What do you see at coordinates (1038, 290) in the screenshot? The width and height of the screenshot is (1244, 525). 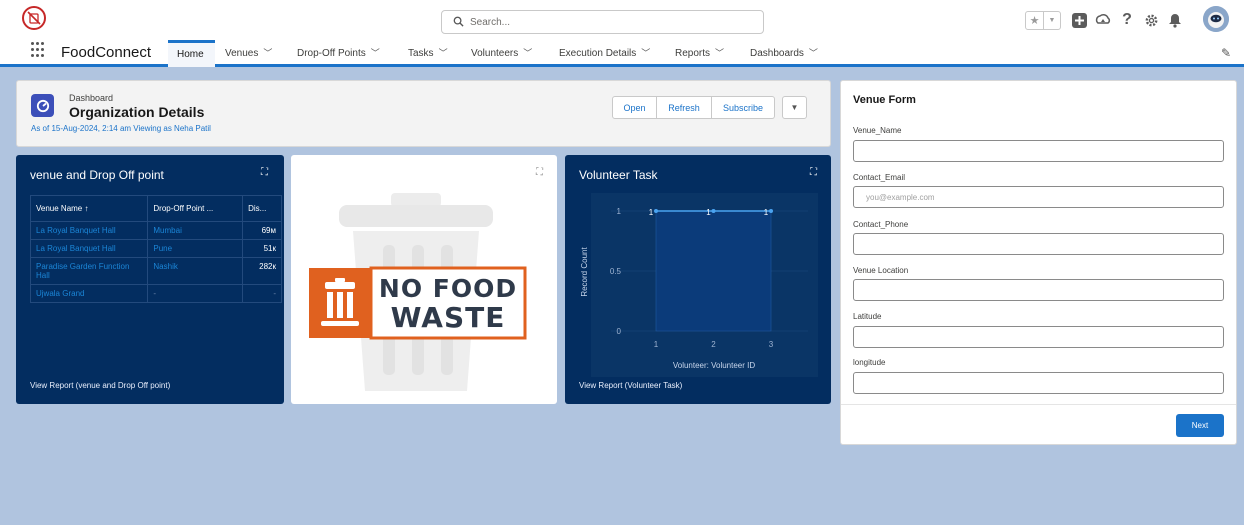 I see `venue-location-field` at bounding box center [1038, 290].